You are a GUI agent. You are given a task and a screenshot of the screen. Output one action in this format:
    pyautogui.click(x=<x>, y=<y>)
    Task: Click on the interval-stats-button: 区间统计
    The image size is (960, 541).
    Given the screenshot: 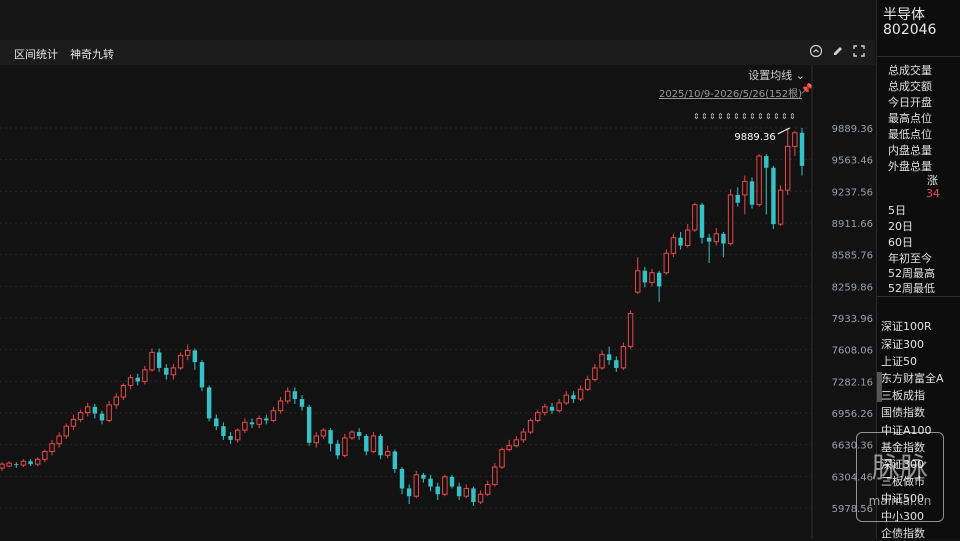 What is the action you would take?
    pyautogui.click(x=36, y=54)
    